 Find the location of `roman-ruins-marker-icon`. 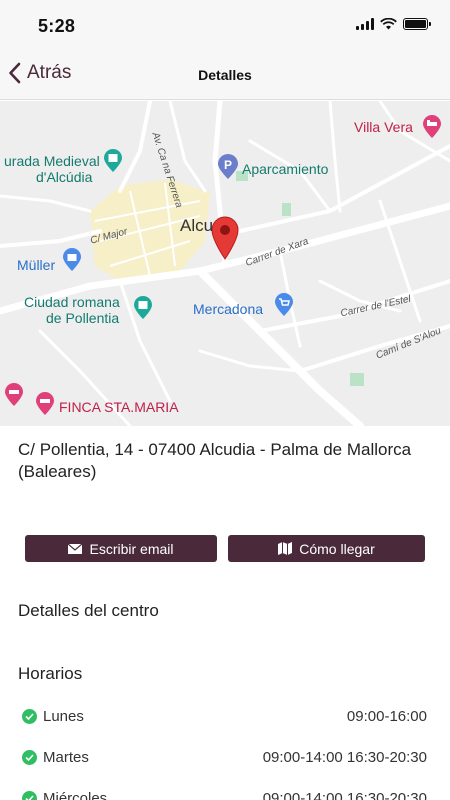

roman-ruins-marker-icon is located at coordinates (143, 307).